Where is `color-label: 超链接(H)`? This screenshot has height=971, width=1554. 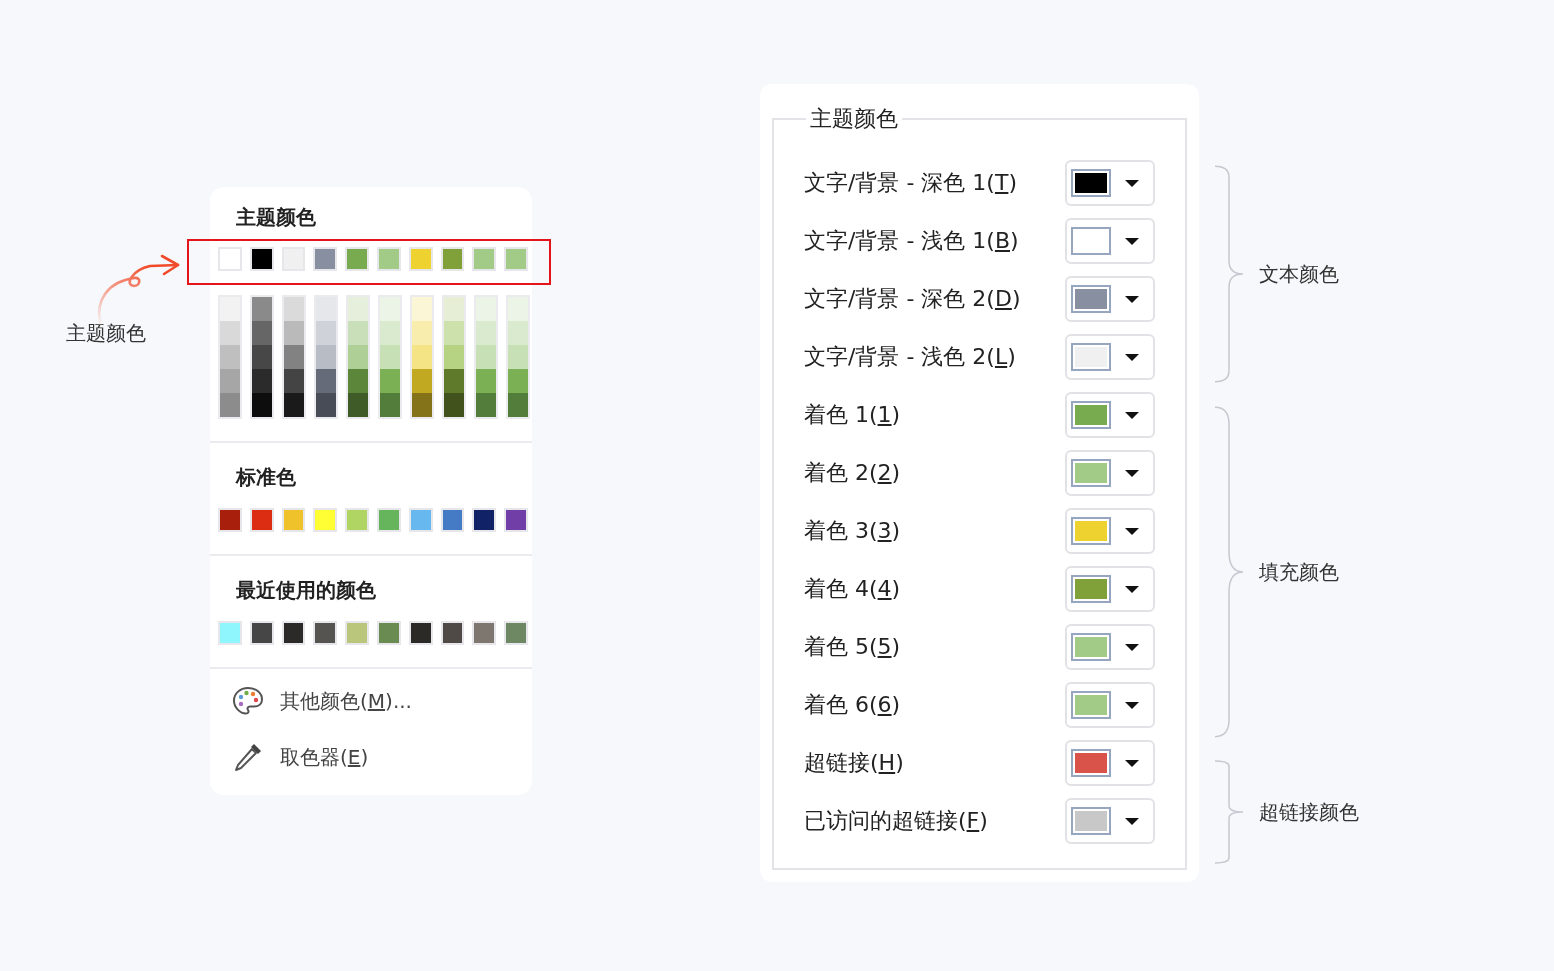 color-label: 超链接(H) is located at coordinates (854, 763).